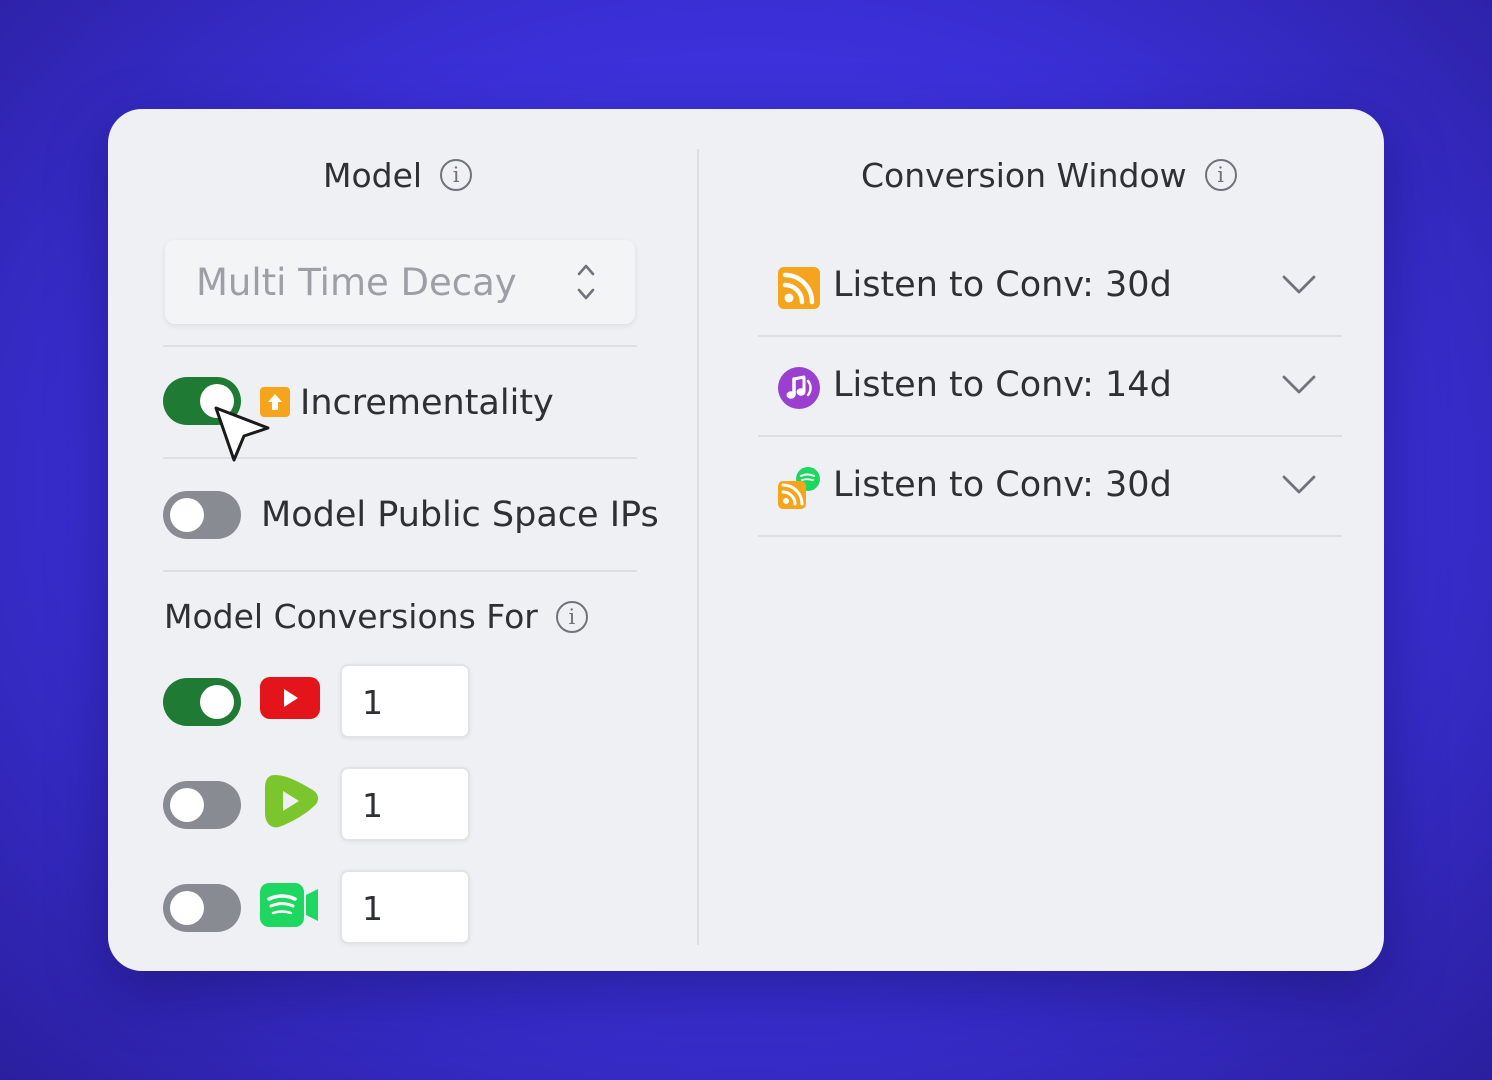  Describe the element at coordinates (242, 434) in the screenshot. I see `mouse-pointer-icon` at that location.